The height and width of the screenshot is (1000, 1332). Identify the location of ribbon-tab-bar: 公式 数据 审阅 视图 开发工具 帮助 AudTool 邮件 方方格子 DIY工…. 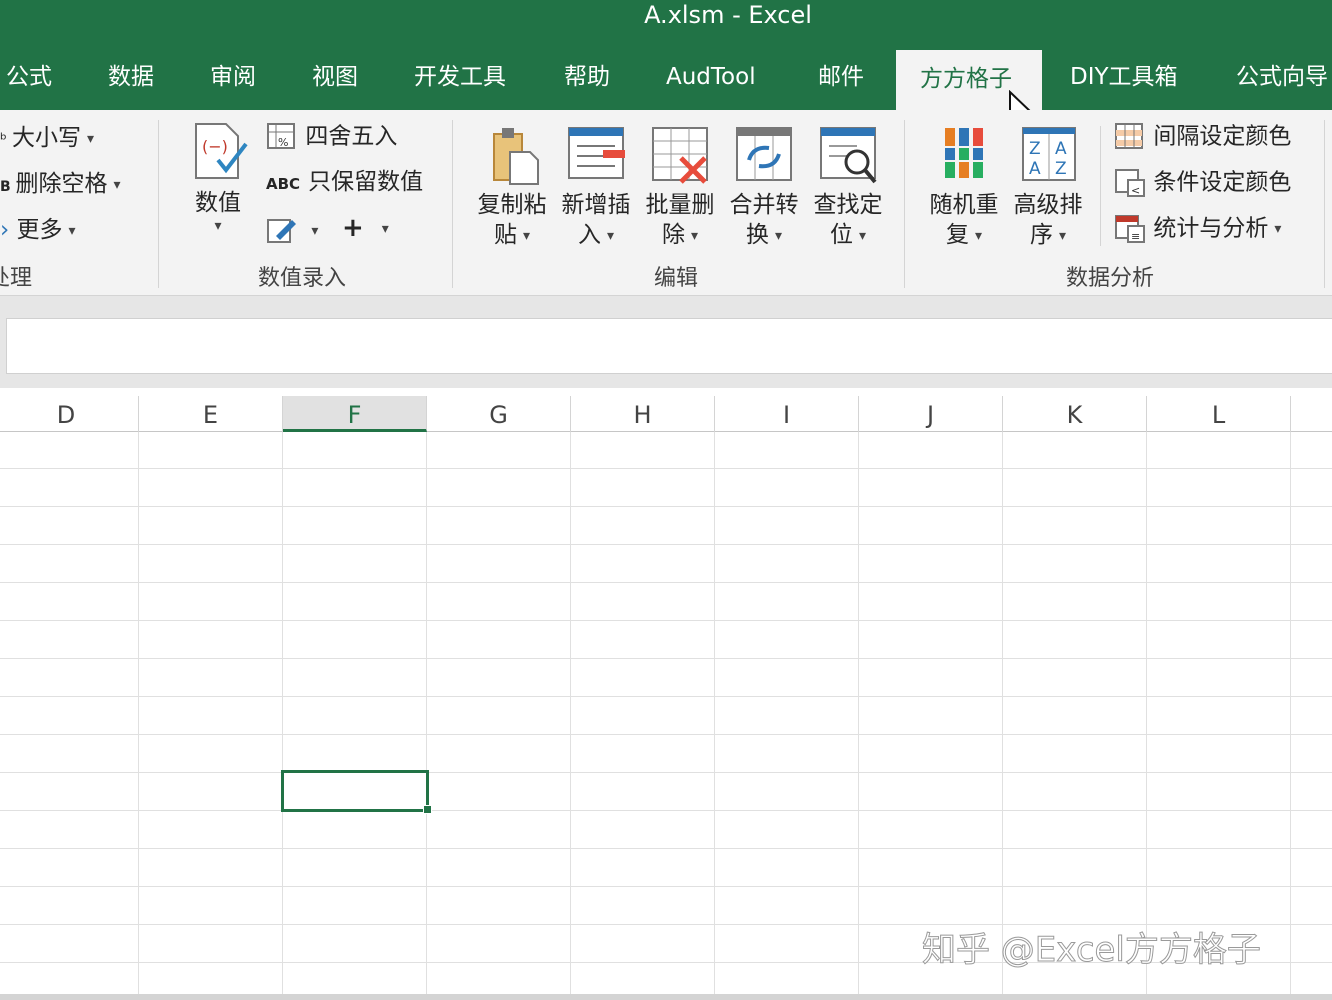
(666, 80).